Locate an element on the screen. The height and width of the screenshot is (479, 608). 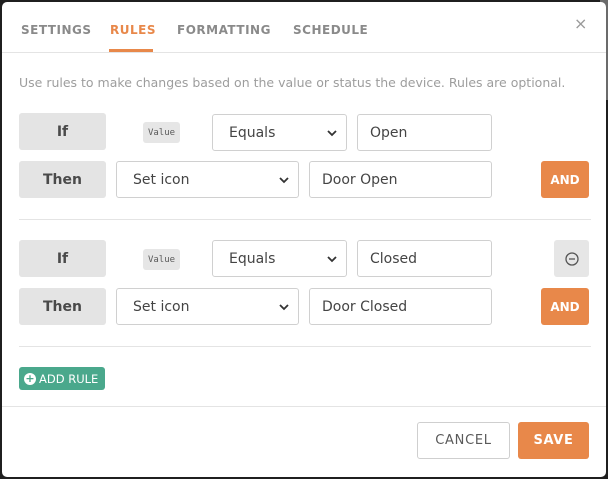
rule-1-if-label: If is located at coordinates (62, 131).